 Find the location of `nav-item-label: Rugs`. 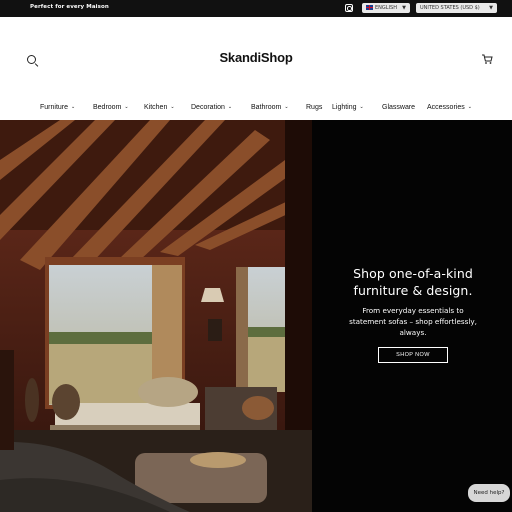

nav-item-label: Rugs is located at coordinates (314, 107).